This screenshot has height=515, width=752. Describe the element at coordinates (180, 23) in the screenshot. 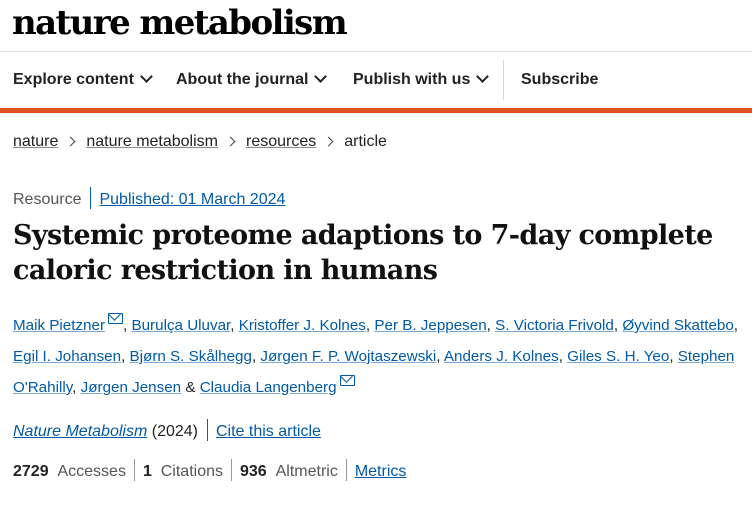

I see `site-logo: nature metabolism` at that location.